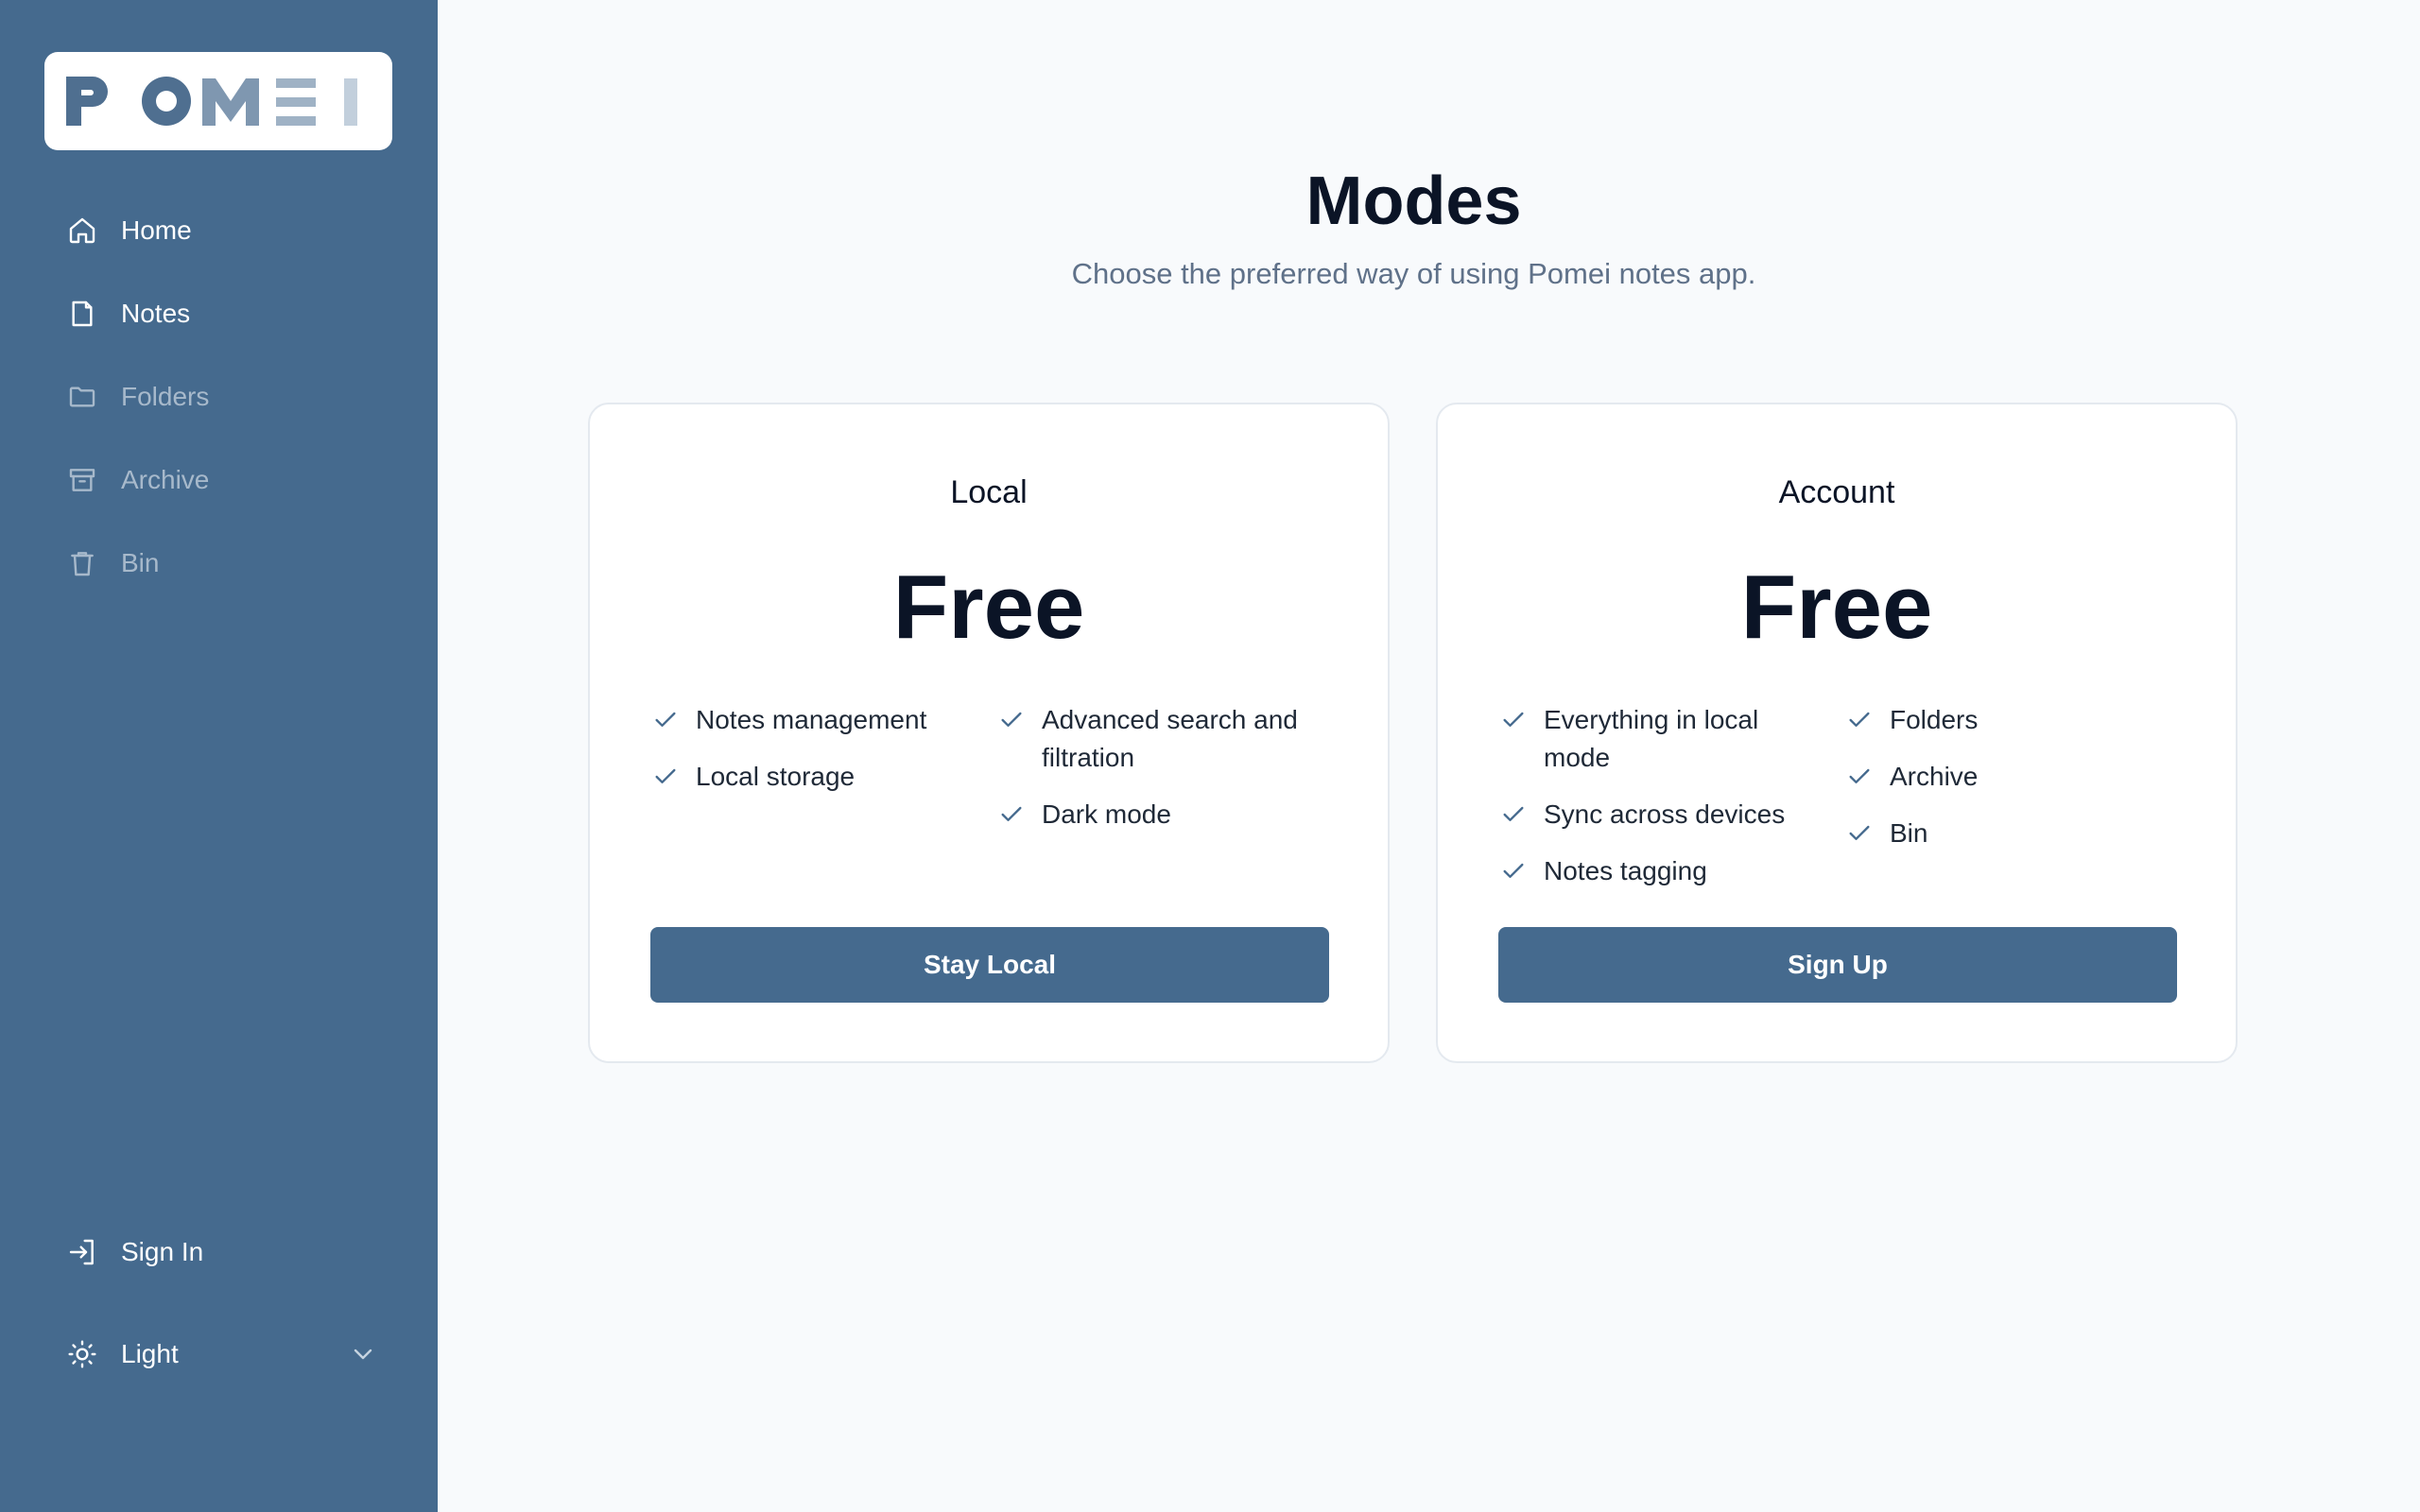 Image resolution: width=2420 pixels, height=1512 pixels. I want to click on sidebar-item-label: Folders, so click(165, 396).